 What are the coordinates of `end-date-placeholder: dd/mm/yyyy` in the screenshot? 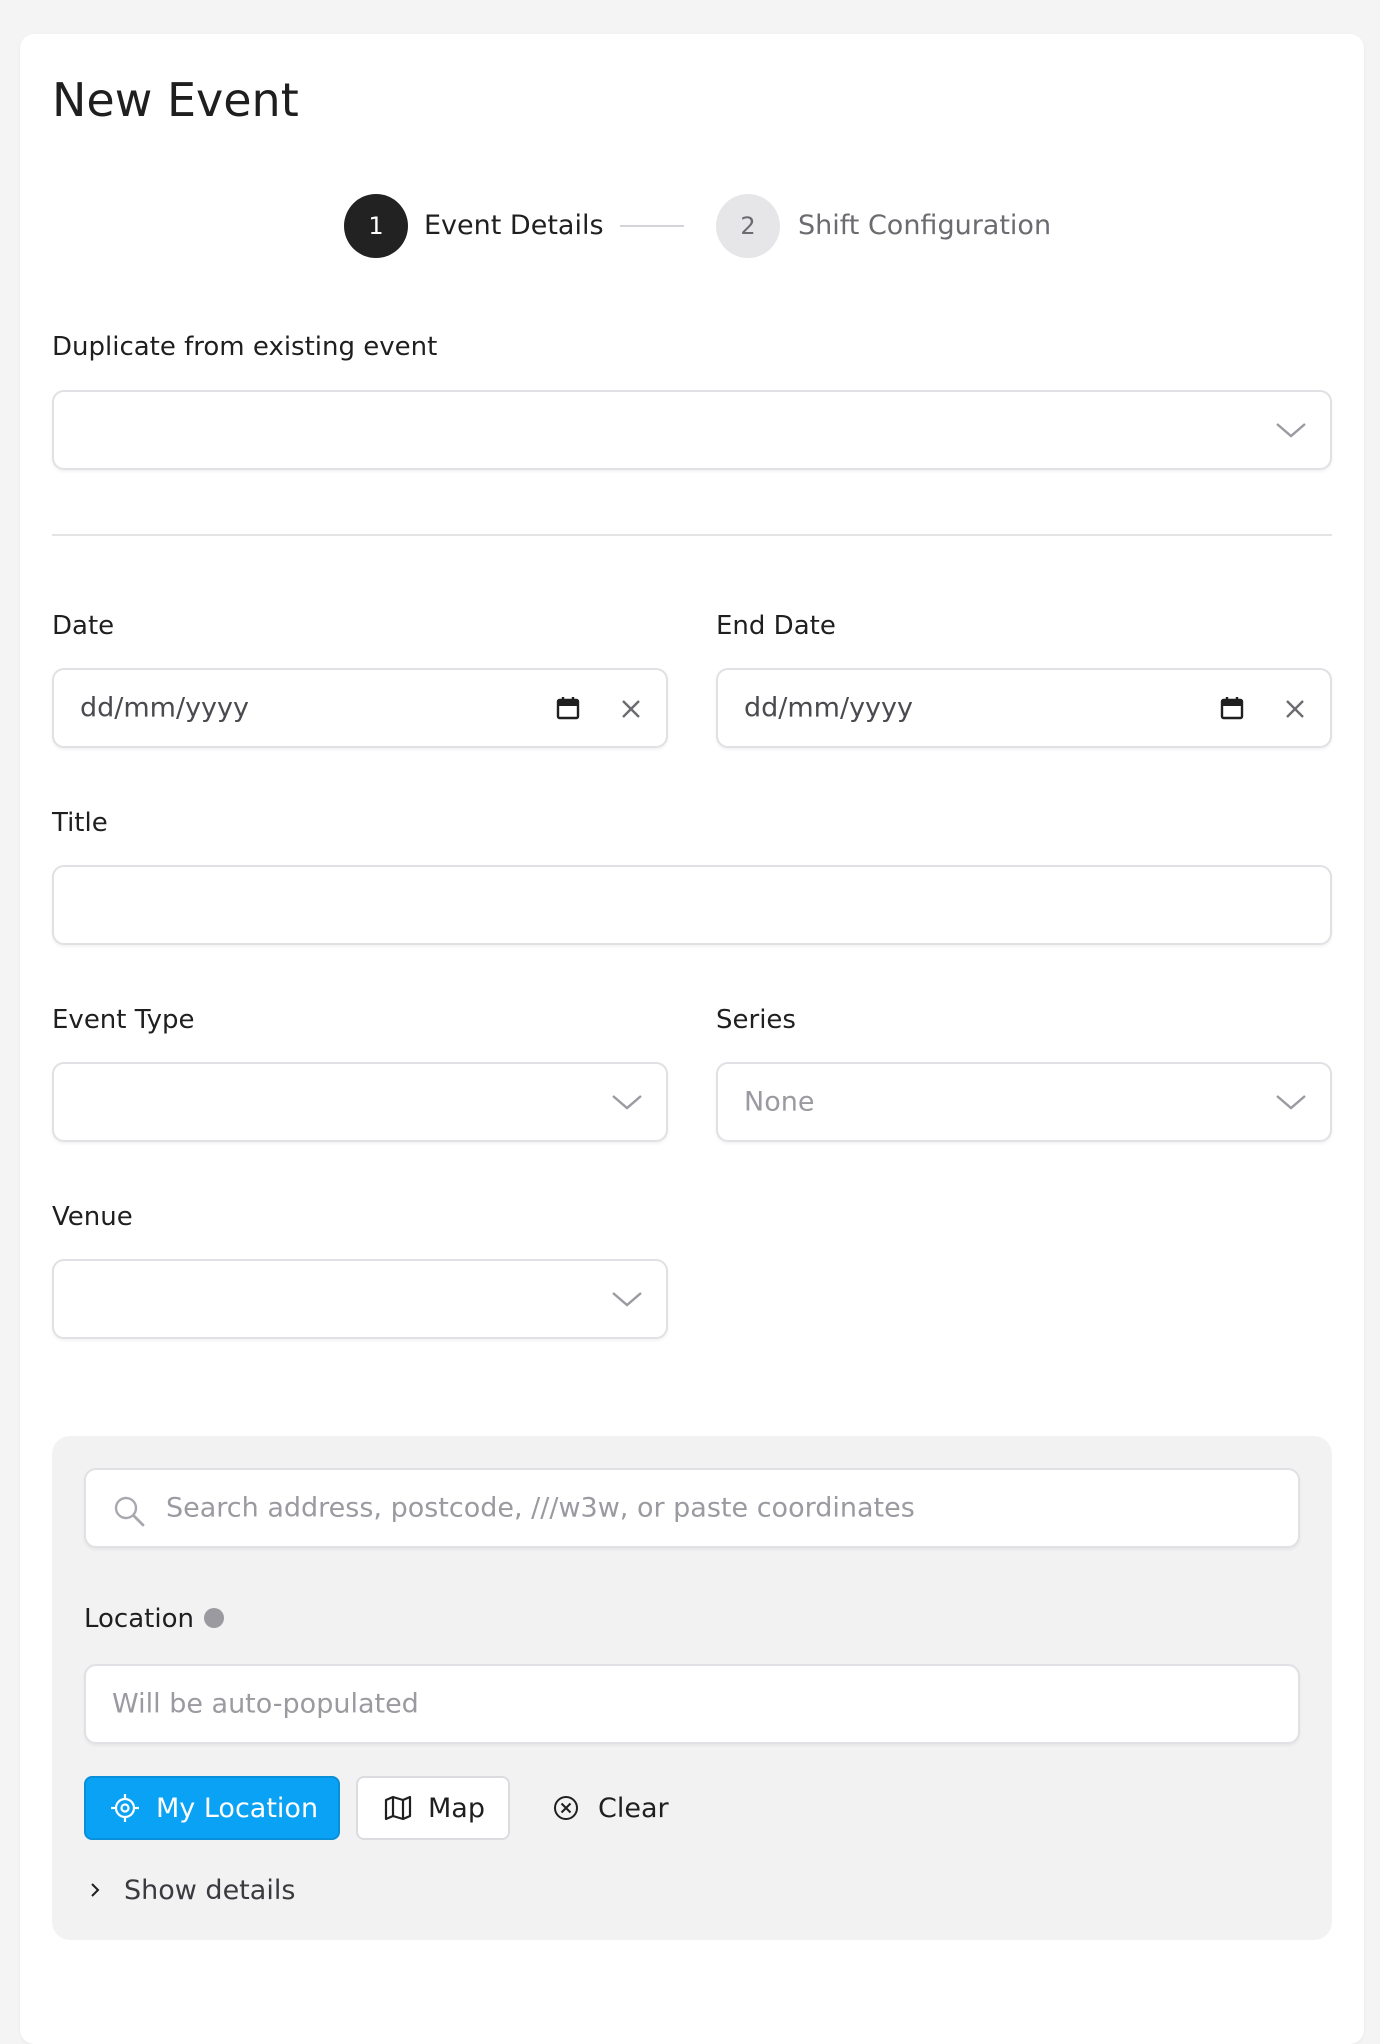 It's located at (828, 708).